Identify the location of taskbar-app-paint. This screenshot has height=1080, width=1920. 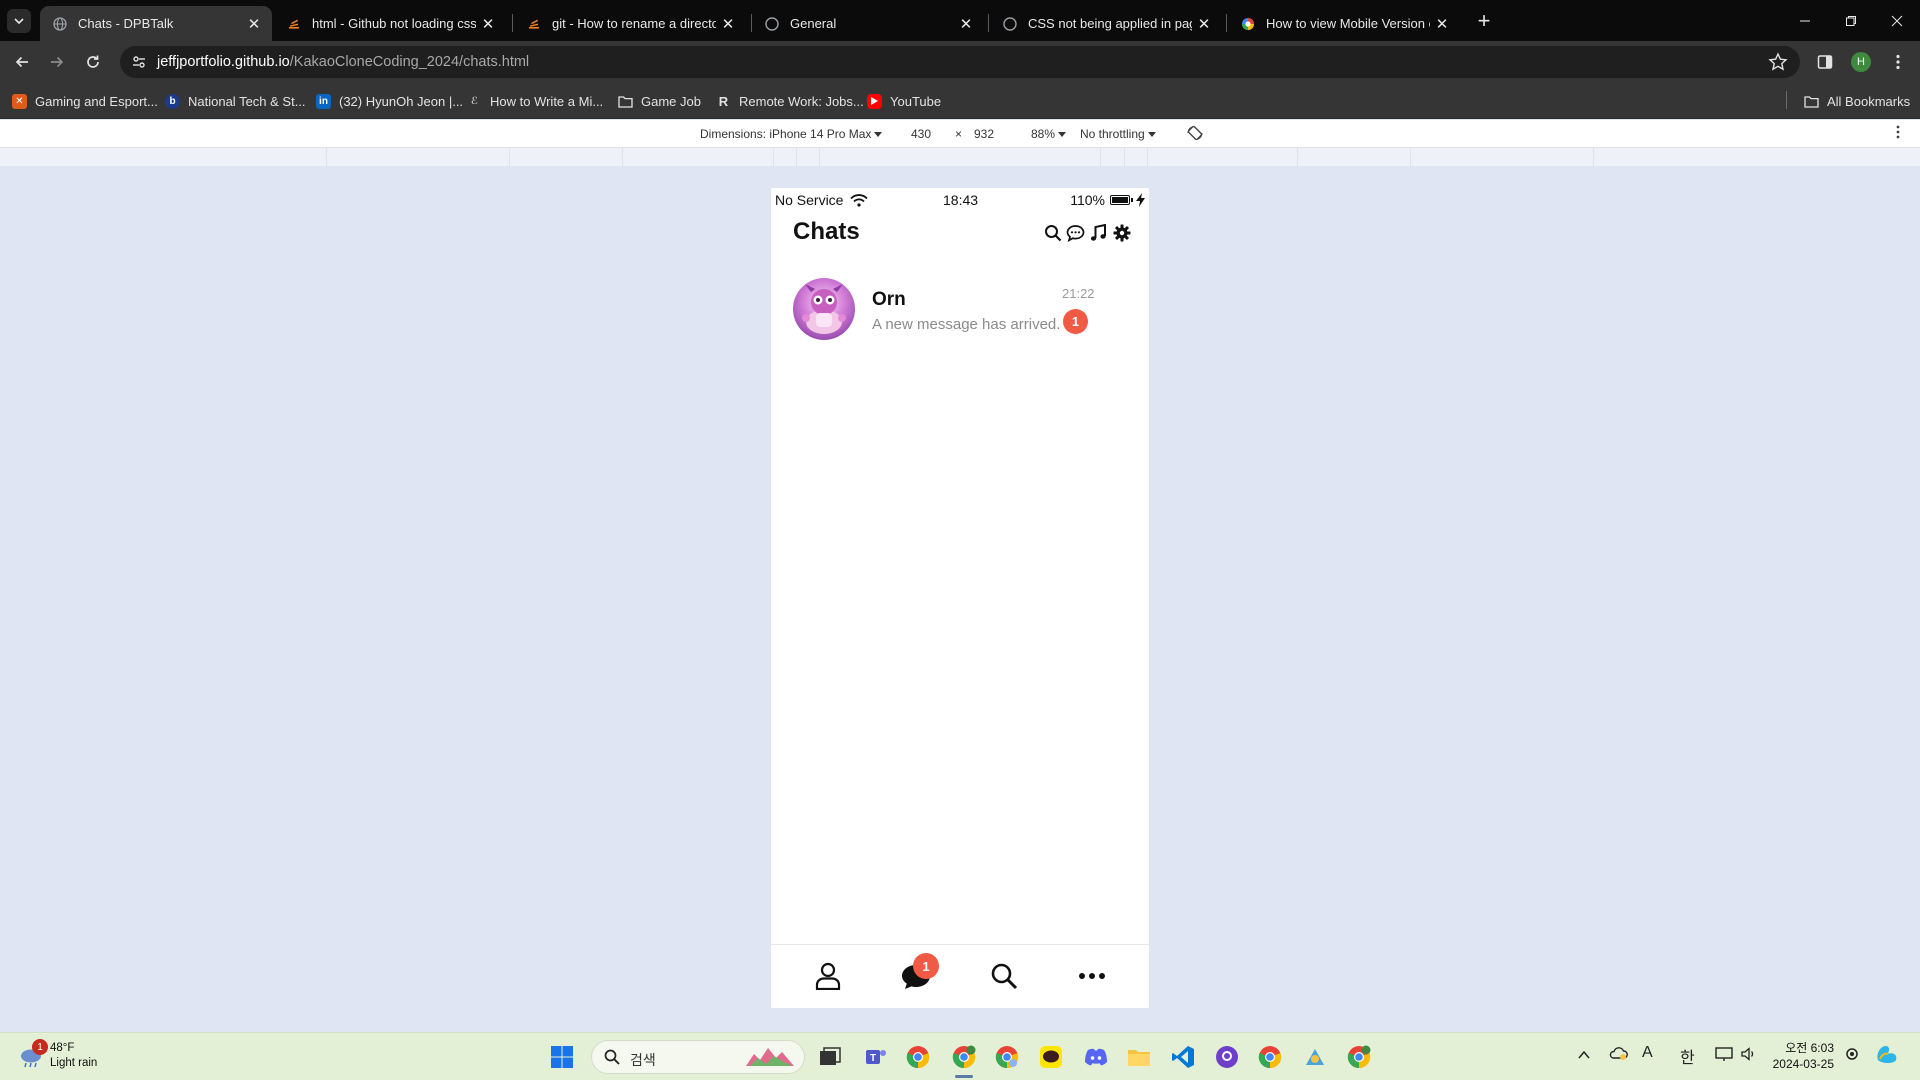
(1315, 1057).